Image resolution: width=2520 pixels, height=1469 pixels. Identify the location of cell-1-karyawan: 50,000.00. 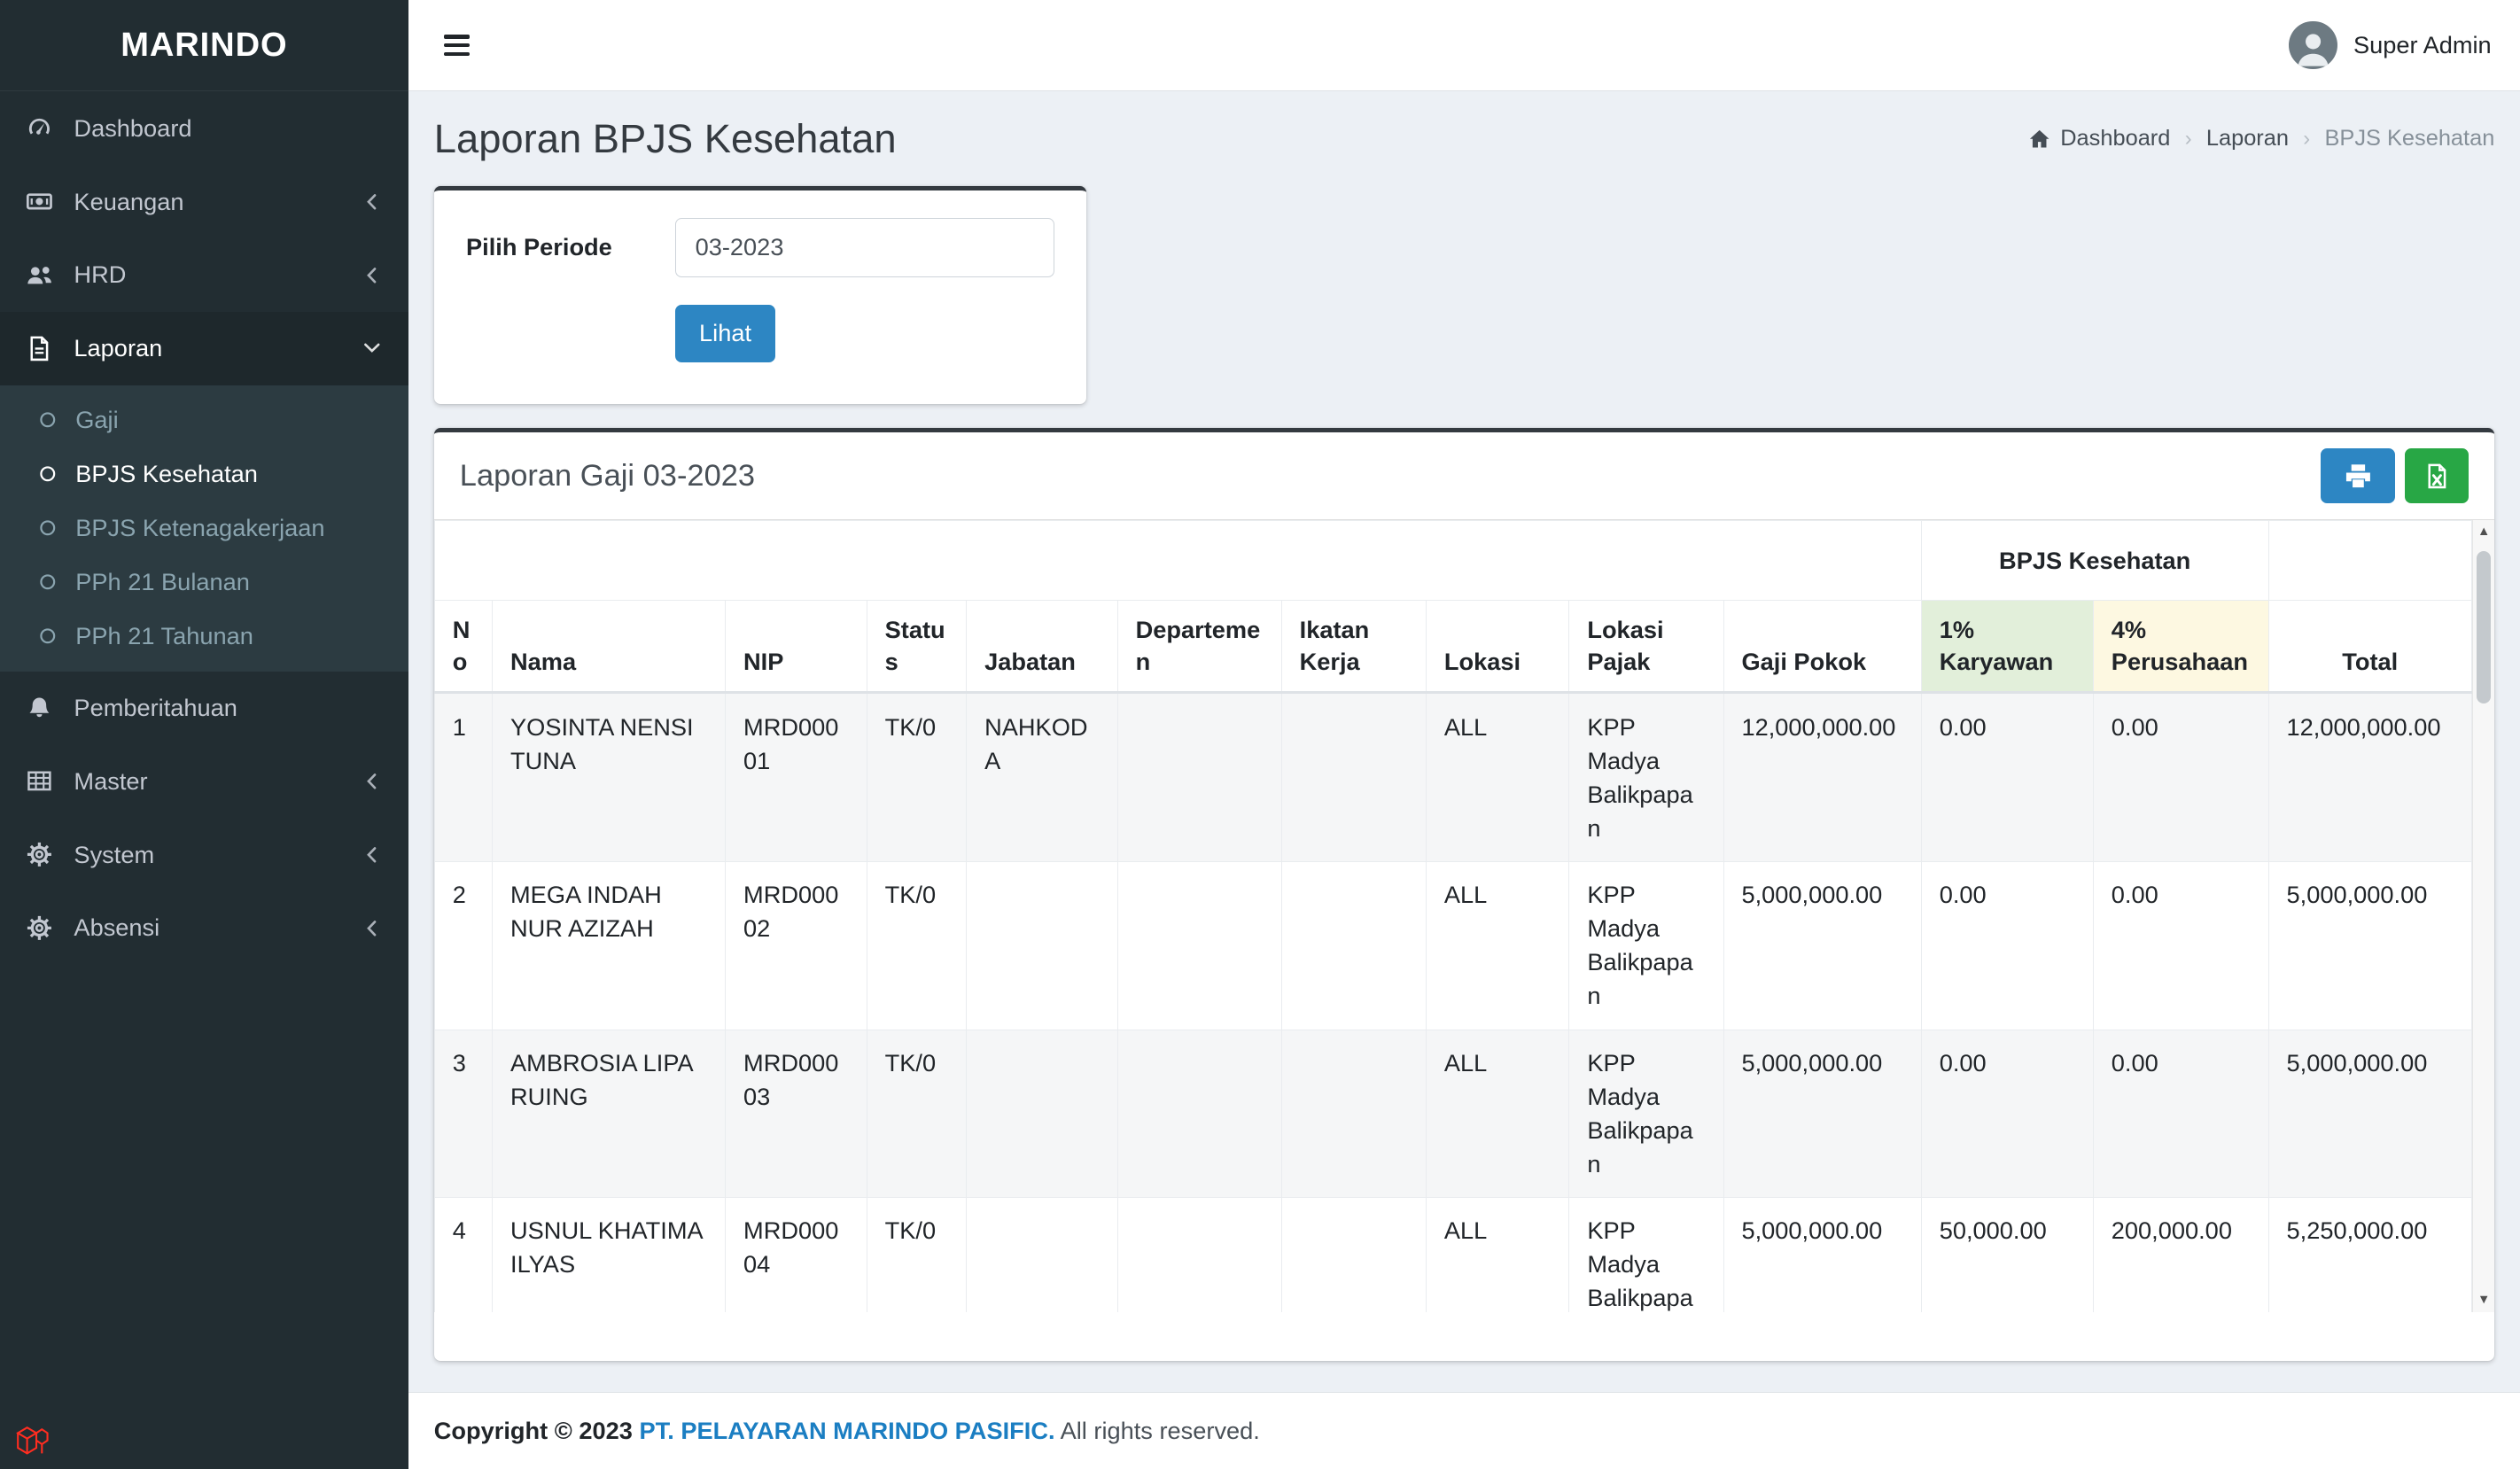
(2007, 1255).